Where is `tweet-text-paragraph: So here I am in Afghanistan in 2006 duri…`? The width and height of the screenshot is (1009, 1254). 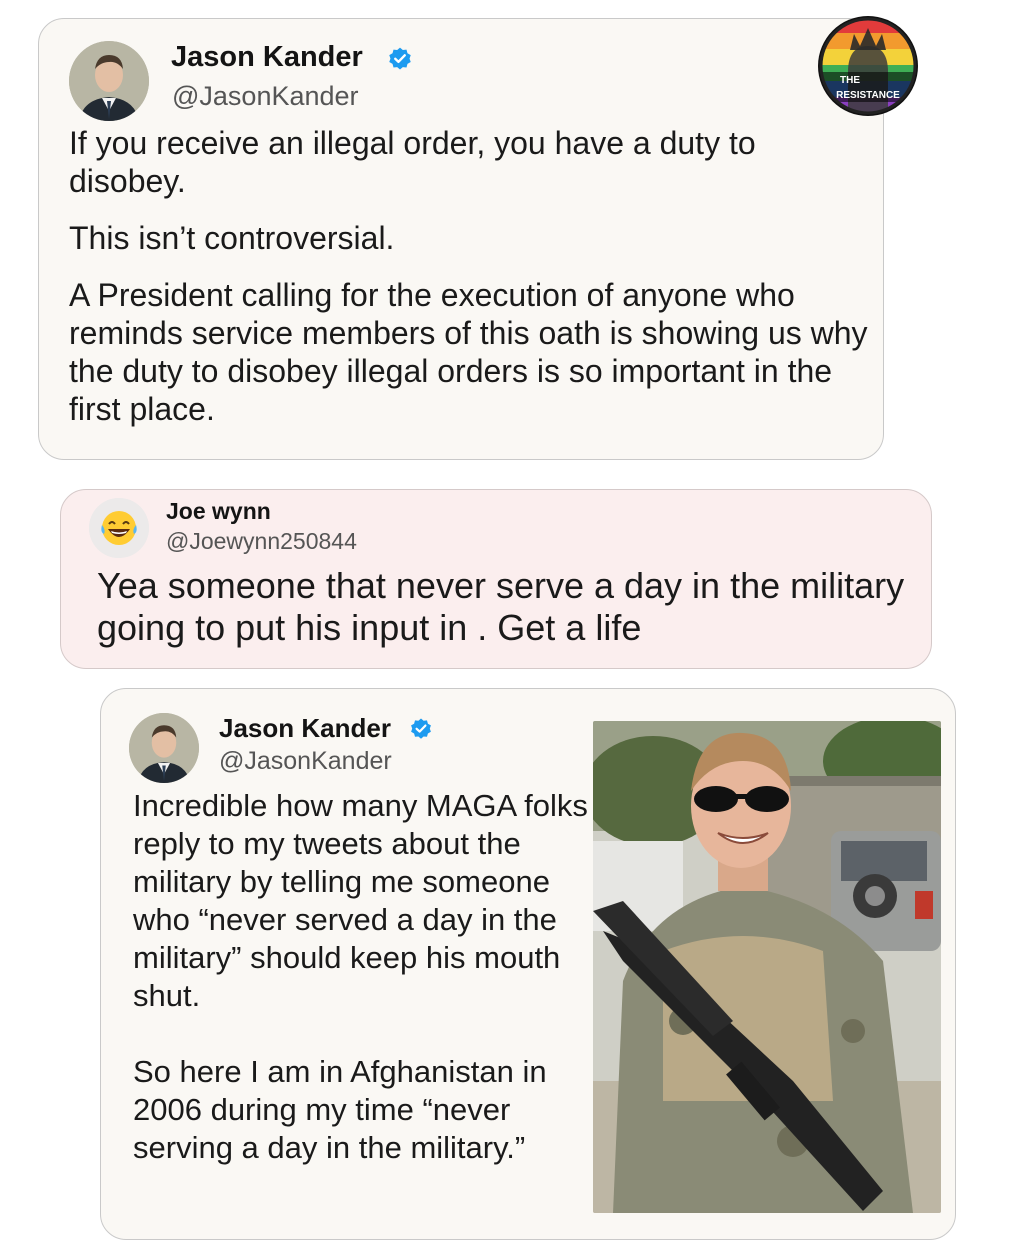
tweet-text-paragraph: So here I am in Afghanistan in 2006 duri… is located at coordinates (340, 1109).